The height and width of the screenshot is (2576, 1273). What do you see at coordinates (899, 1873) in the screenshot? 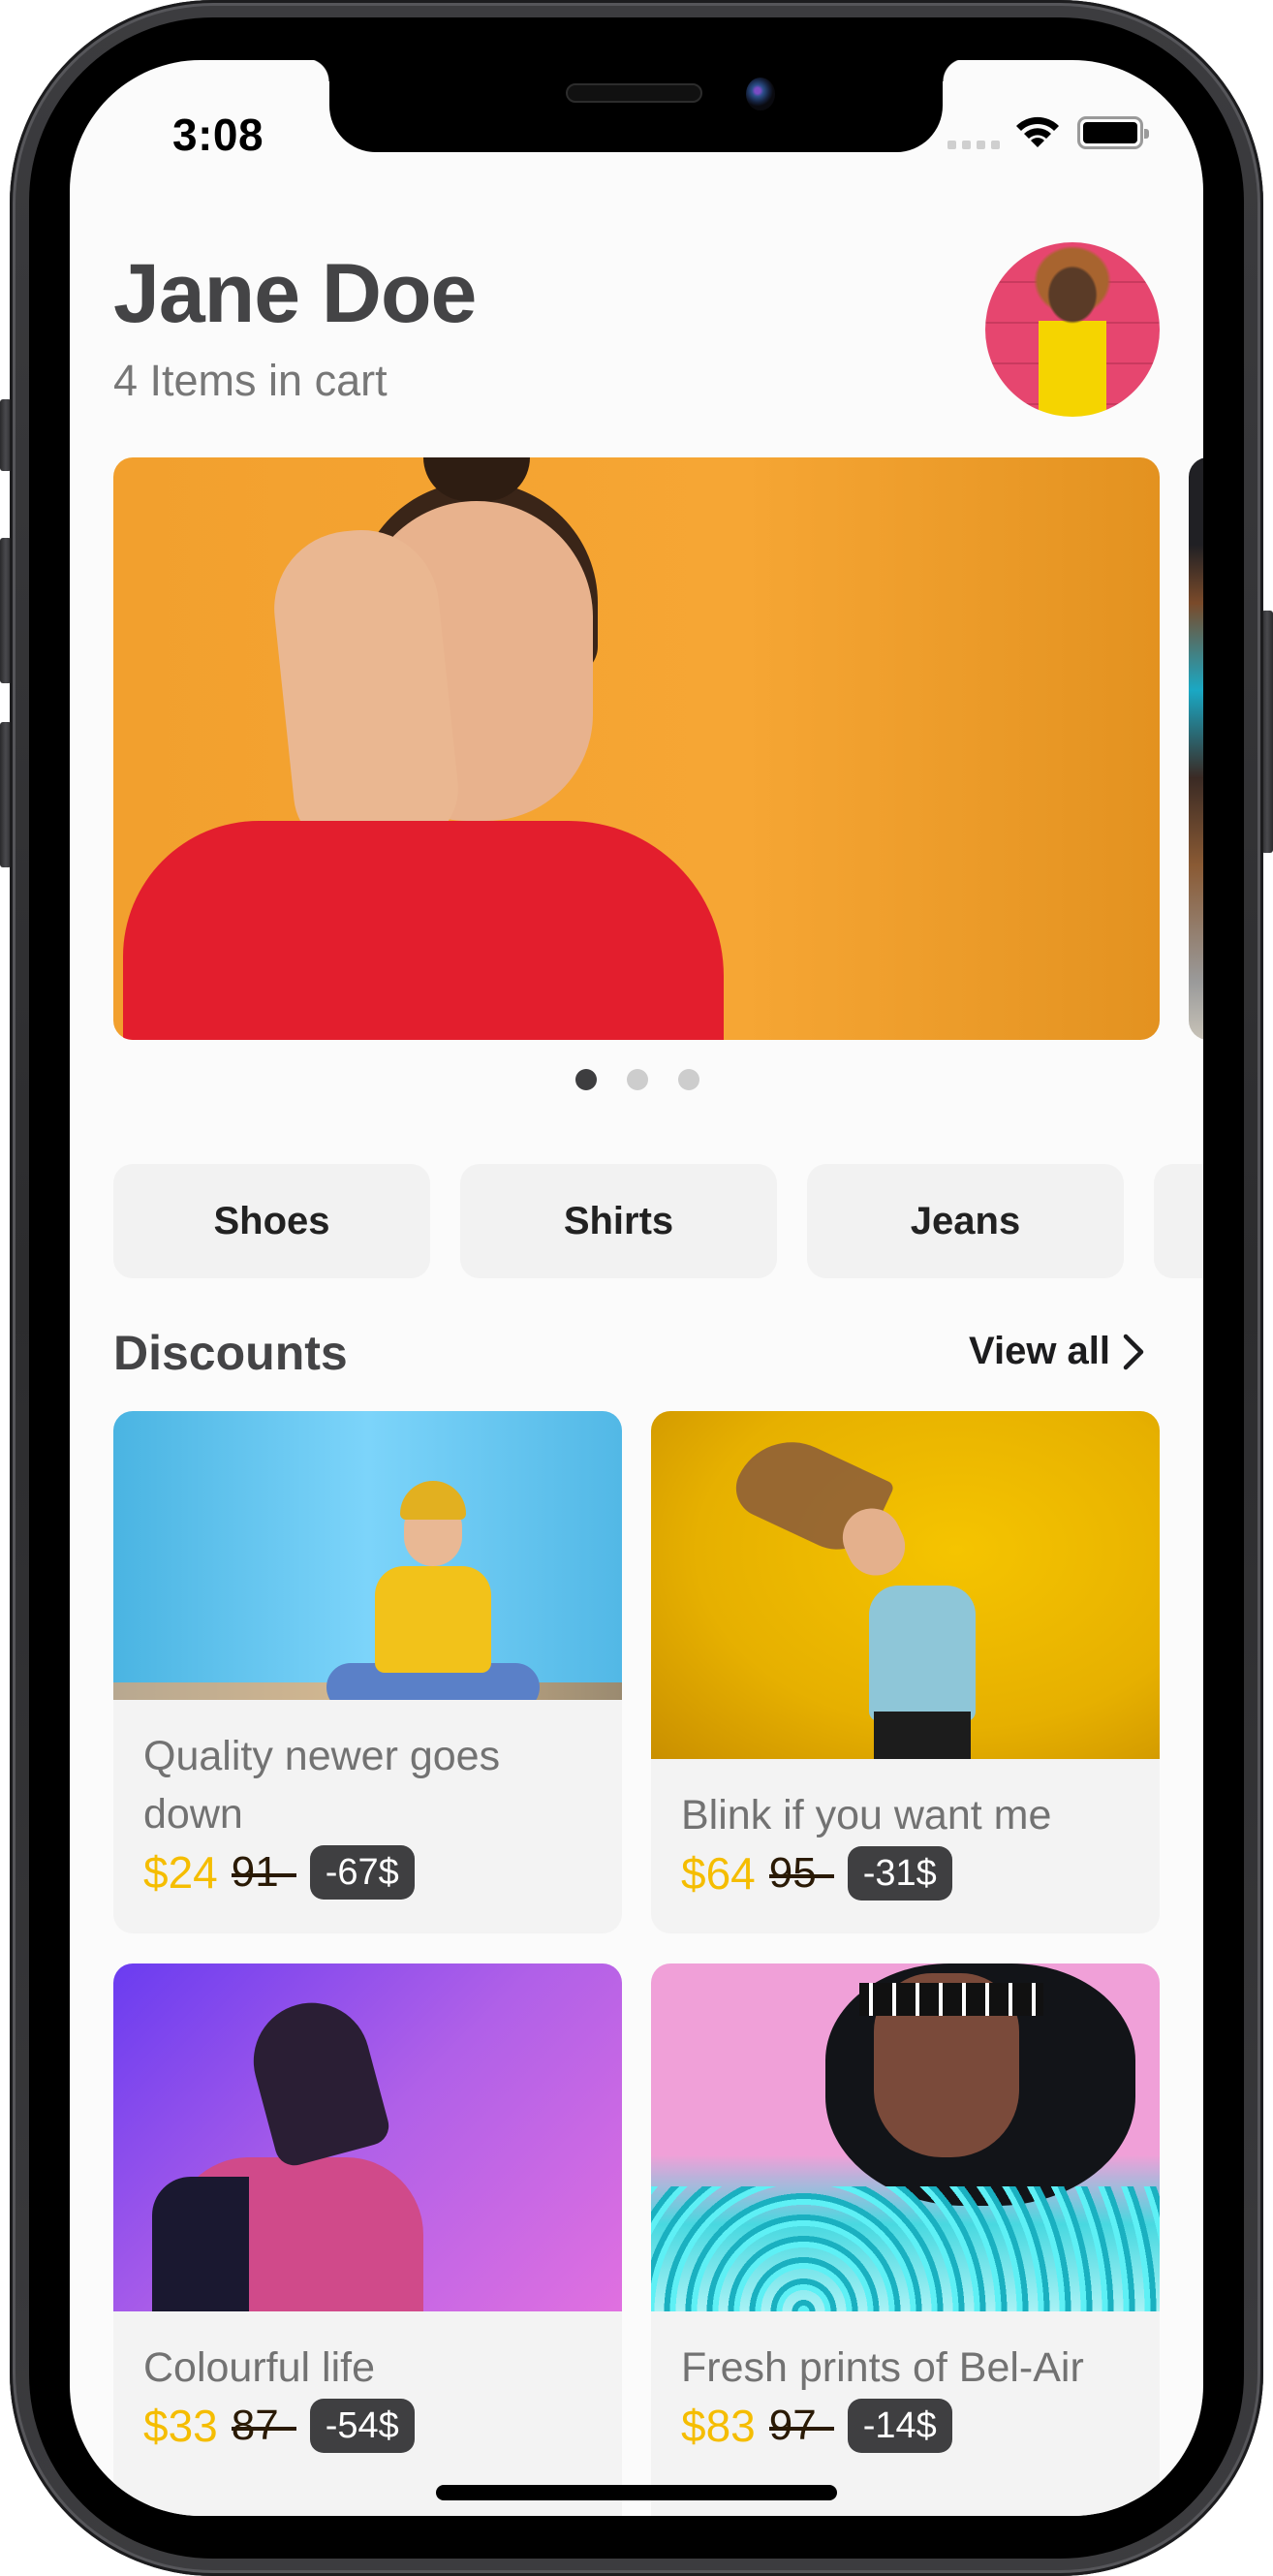
I see `discount-badge: -31$` at bounding box center [899, 1873].